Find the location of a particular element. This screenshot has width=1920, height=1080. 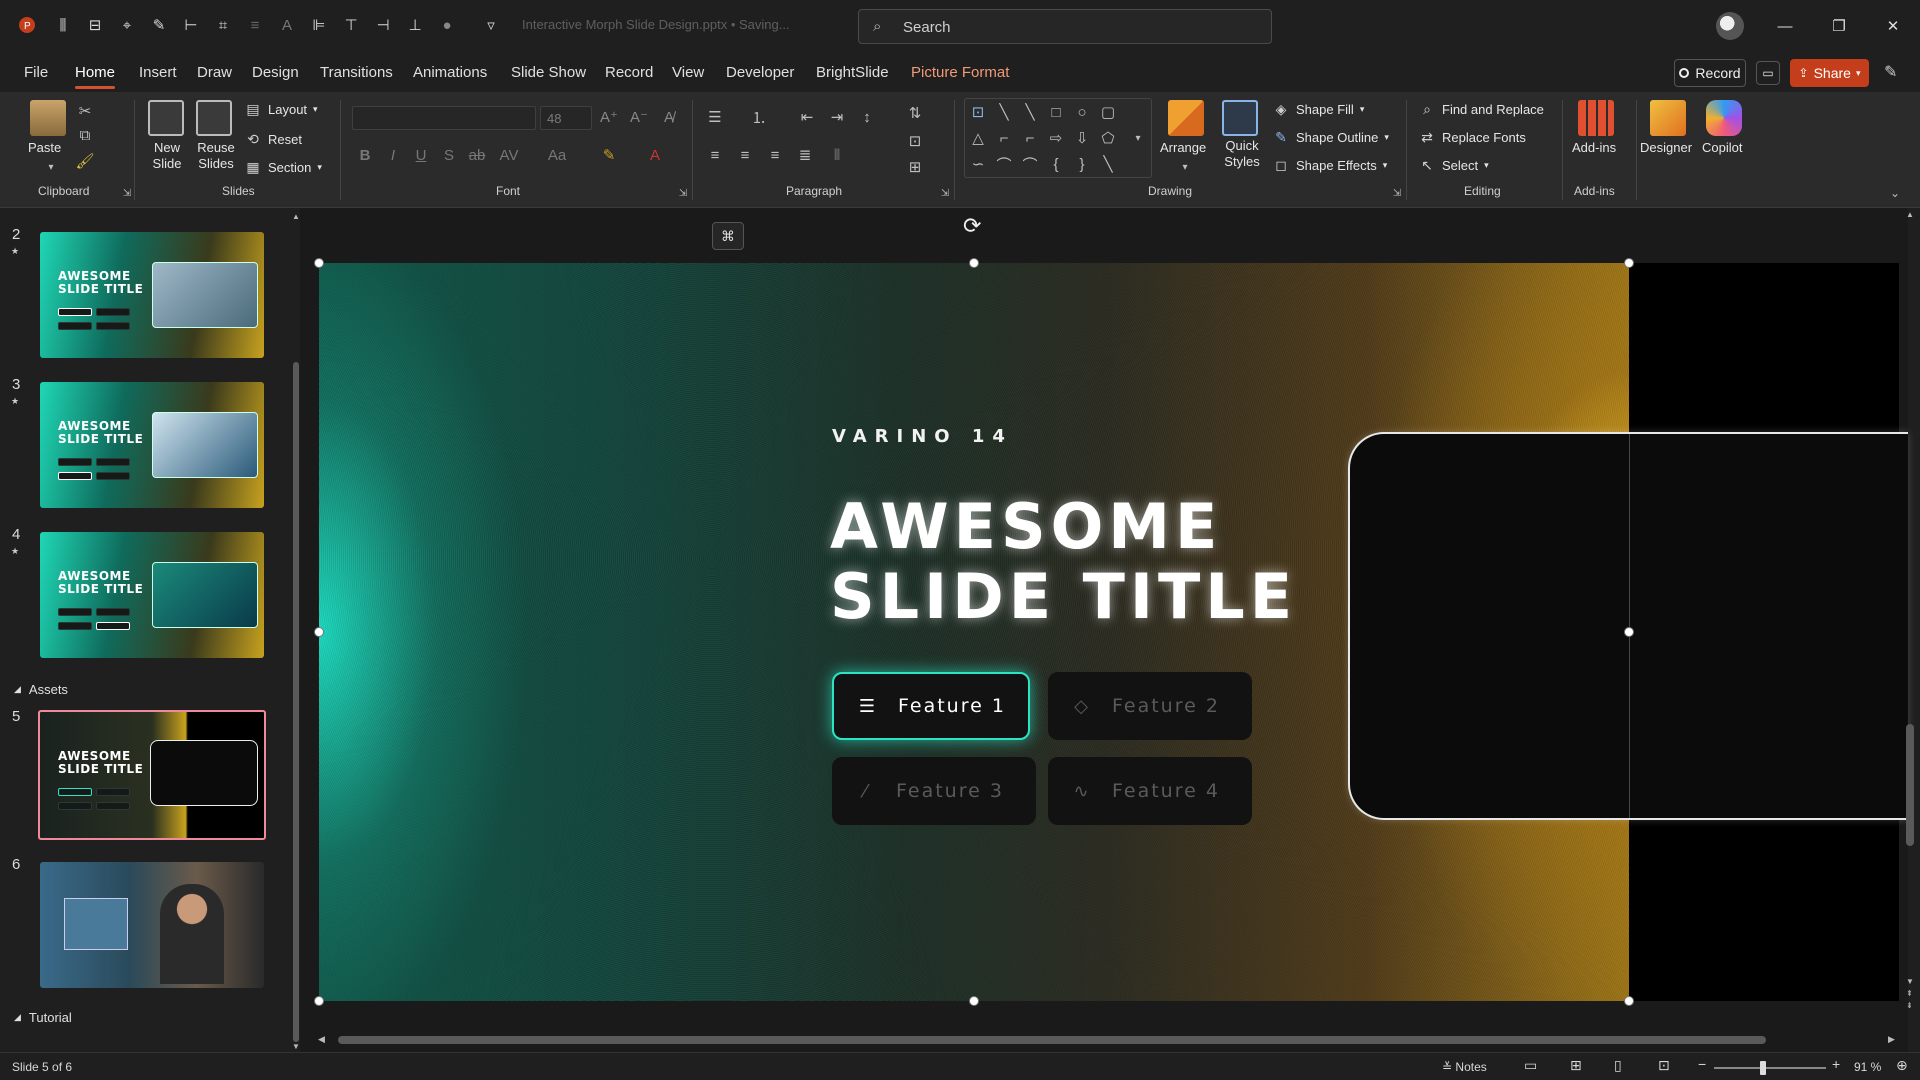

arrow-right-shape-icon: ⇨ is located at coordinates (1056, 138).